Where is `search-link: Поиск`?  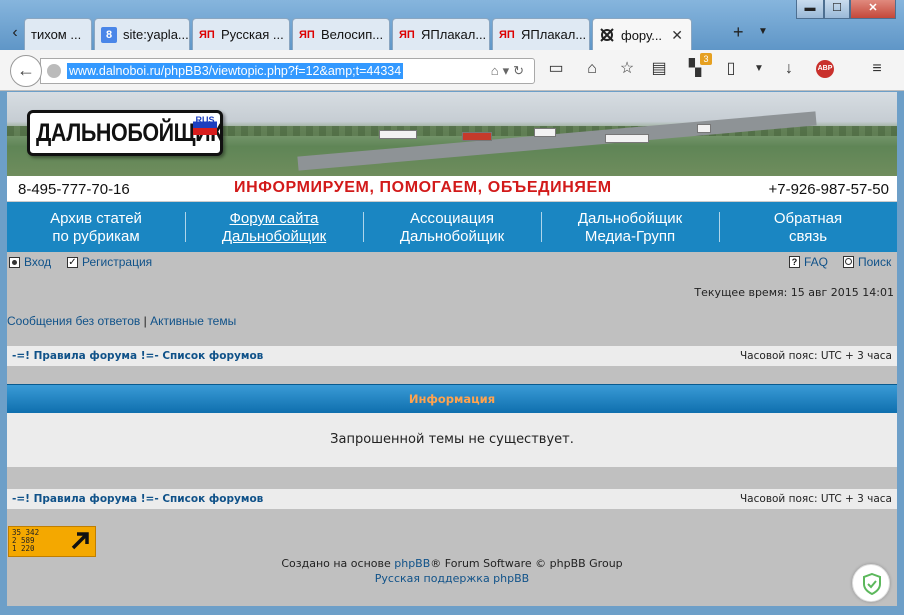 search-link: Поиск is located at coordinates (867, 262).